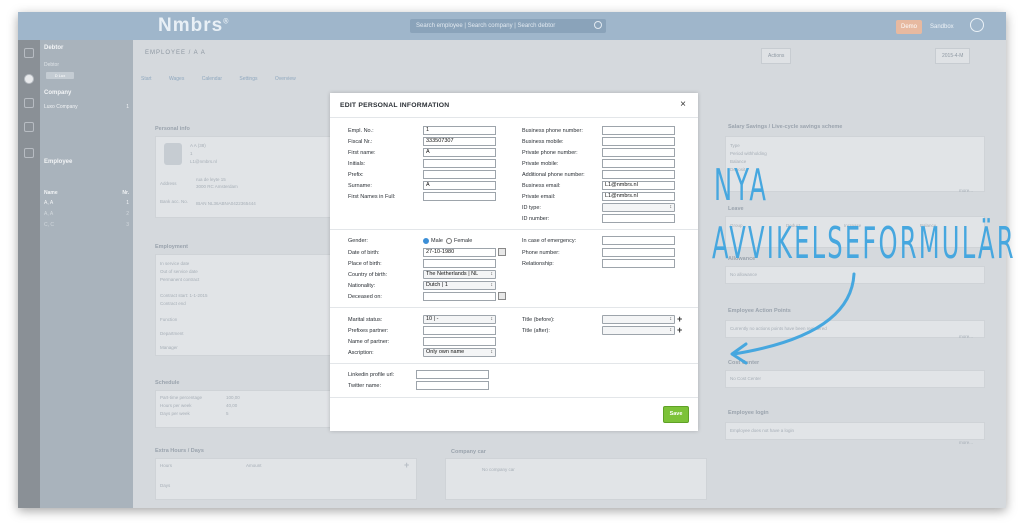  What do you see at coordinates (638, 196) in the screenshot?
I see `private-email-input: L1@nmbrs.nl` at bounding box center [638, 196].